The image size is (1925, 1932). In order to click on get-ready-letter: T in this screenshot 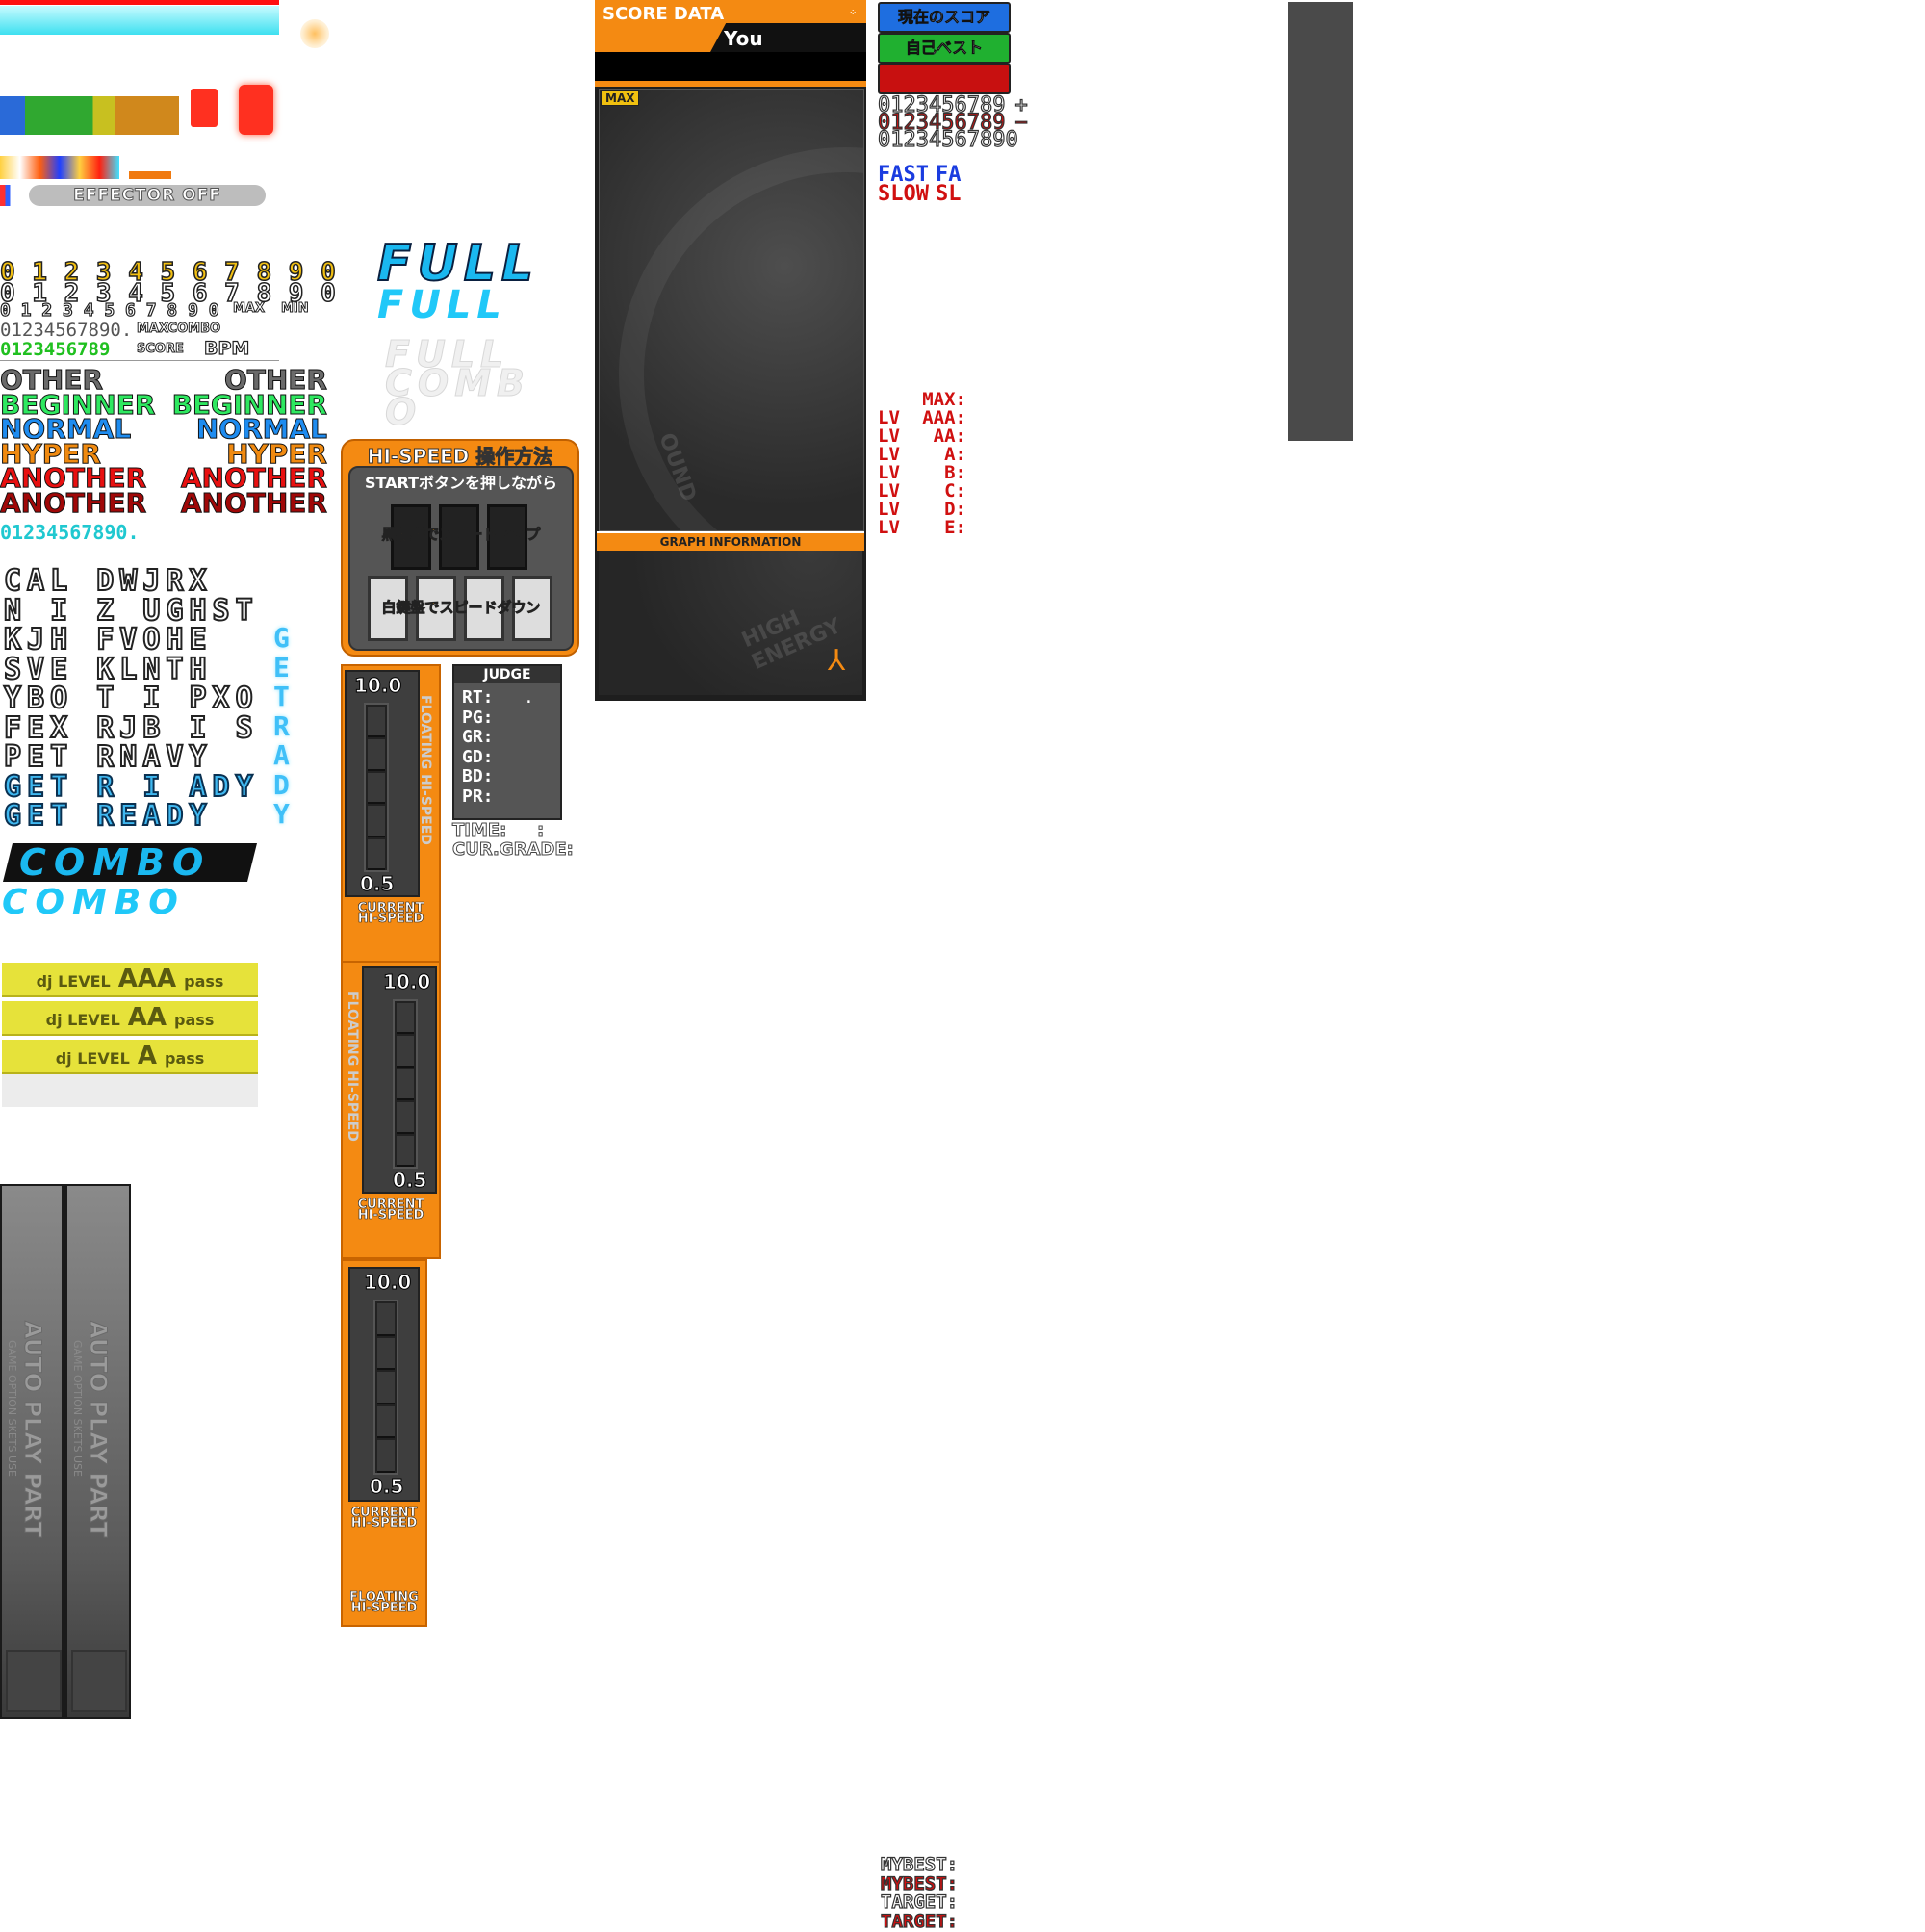, I will do `click(281, 696)`.